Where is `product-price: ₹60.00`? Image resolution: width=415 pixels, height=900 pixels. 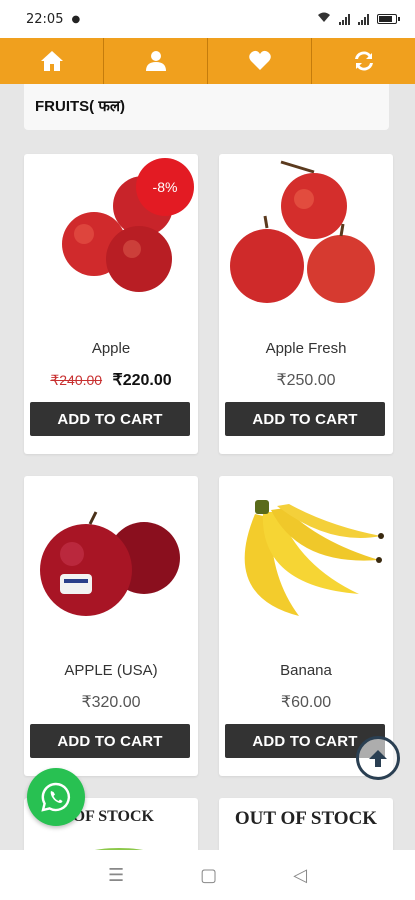
product-price: ₹60.00 is located at coordinates (306, 702).